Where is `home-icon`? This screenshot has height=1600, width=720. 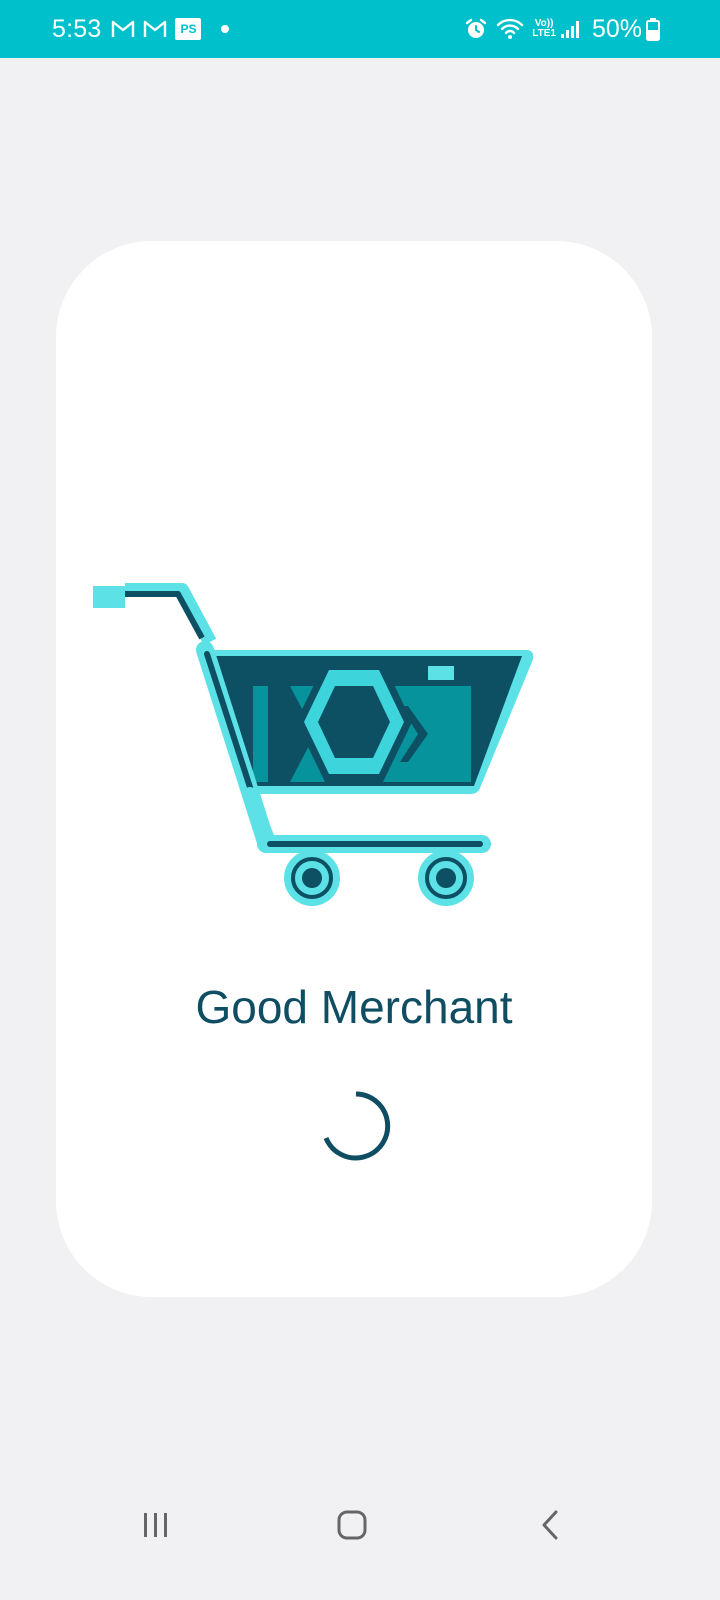 home-icon is located at coordinates (352, 1525).